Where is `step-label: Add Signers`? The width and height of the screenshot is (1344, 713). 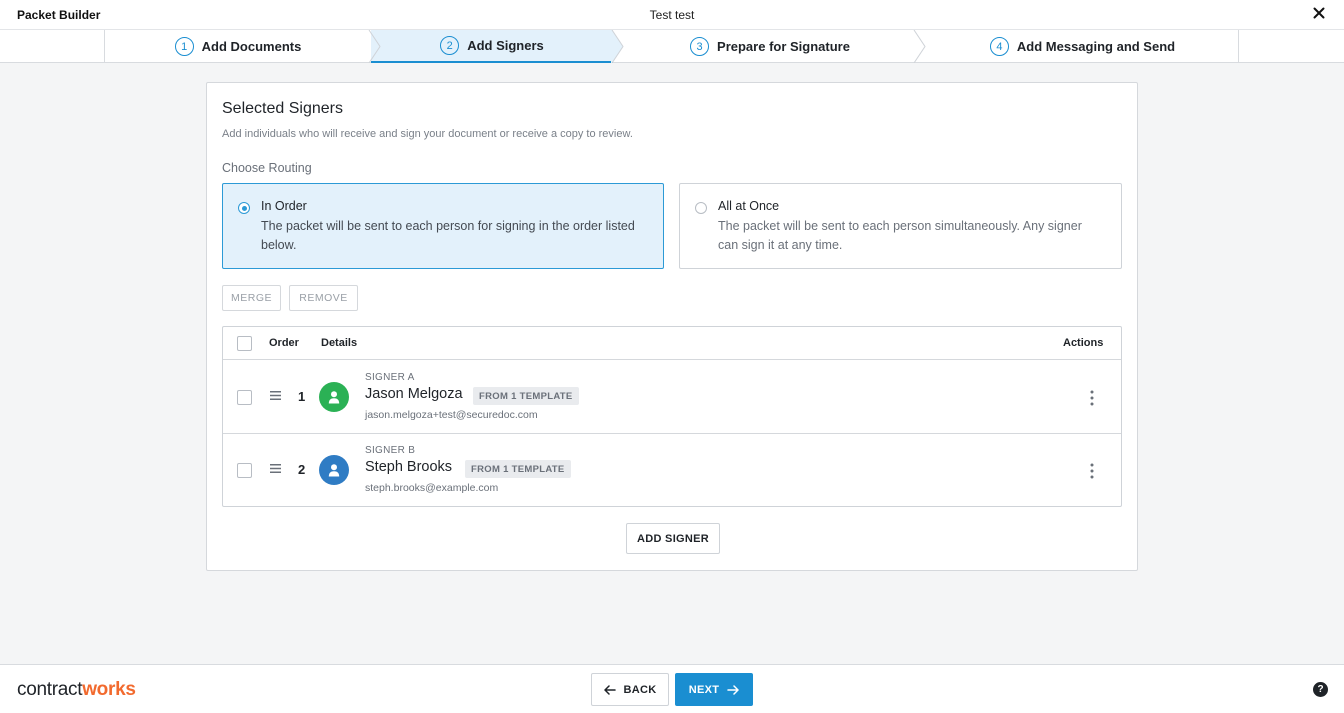 step-label: Add Signers is located at coordinates (505, 45).